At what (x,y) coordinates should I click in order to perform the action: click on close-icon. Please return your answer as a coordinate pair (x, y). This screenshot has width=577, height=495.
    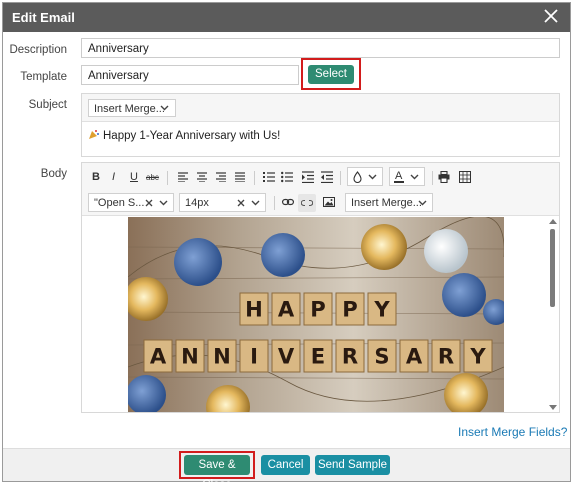
    Looking at the image, I should click on (551, 16).